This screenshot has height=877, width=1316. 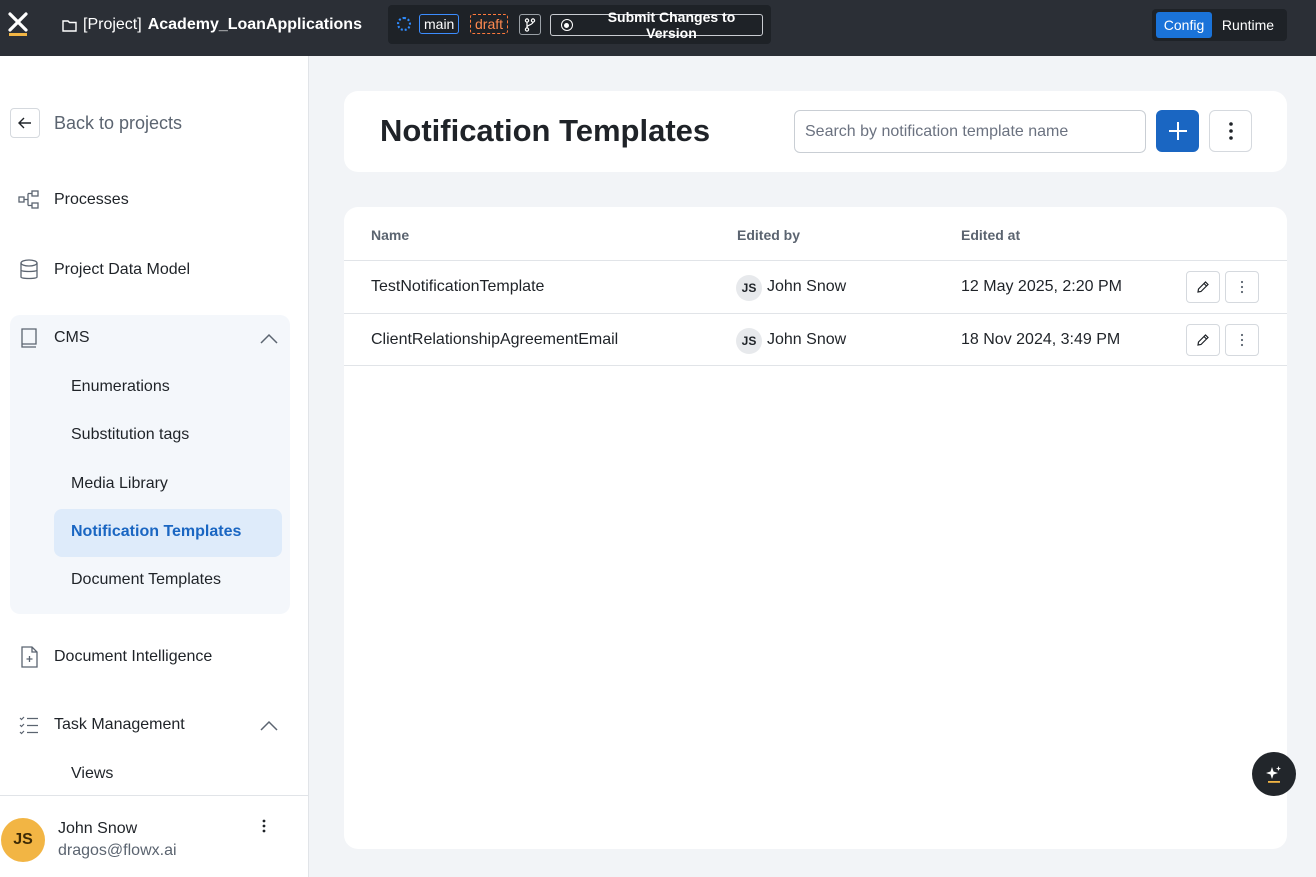 I want to click on sync-status-icon, so click(x=404, y=24).